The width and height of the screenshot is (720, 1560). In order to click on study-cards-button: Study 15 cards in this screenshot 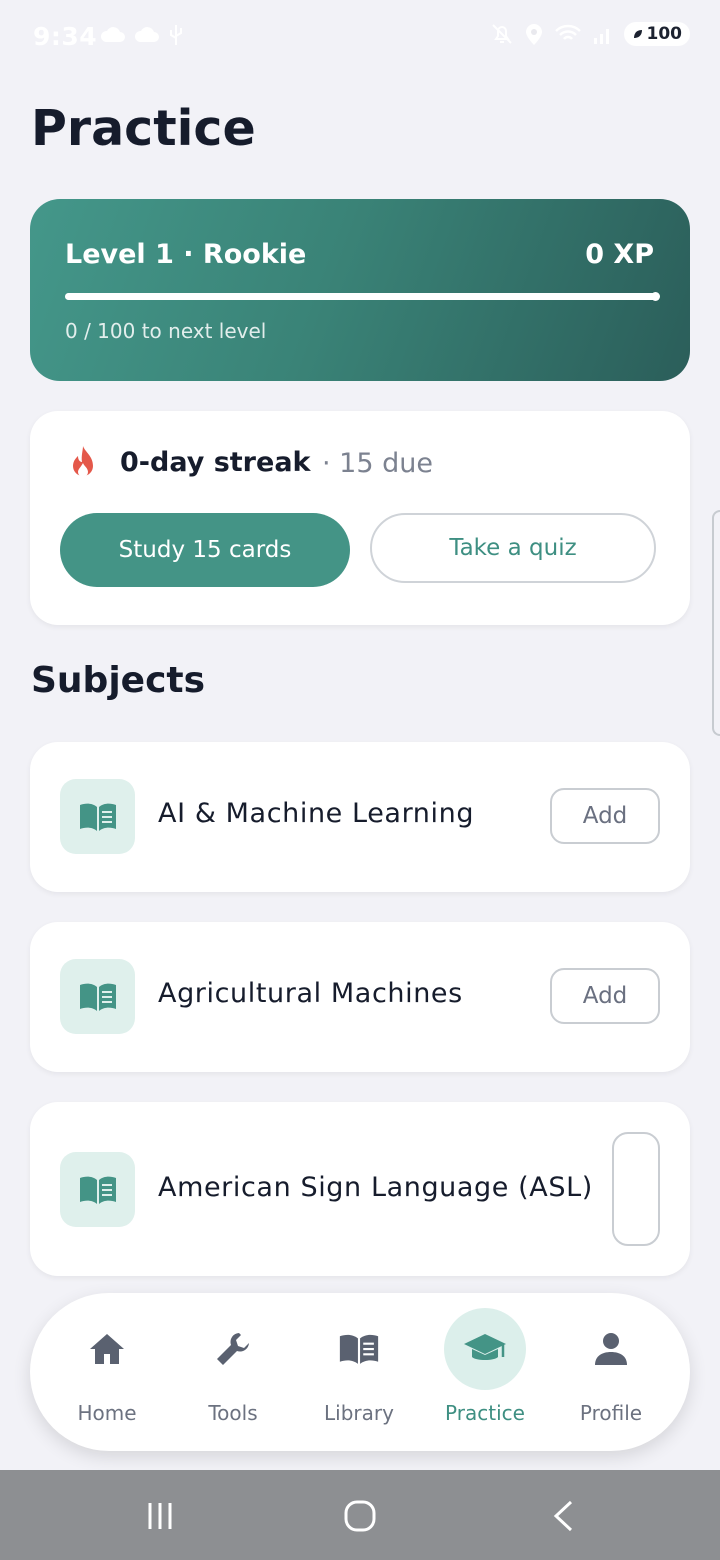, I will do `click(205, 550)`.